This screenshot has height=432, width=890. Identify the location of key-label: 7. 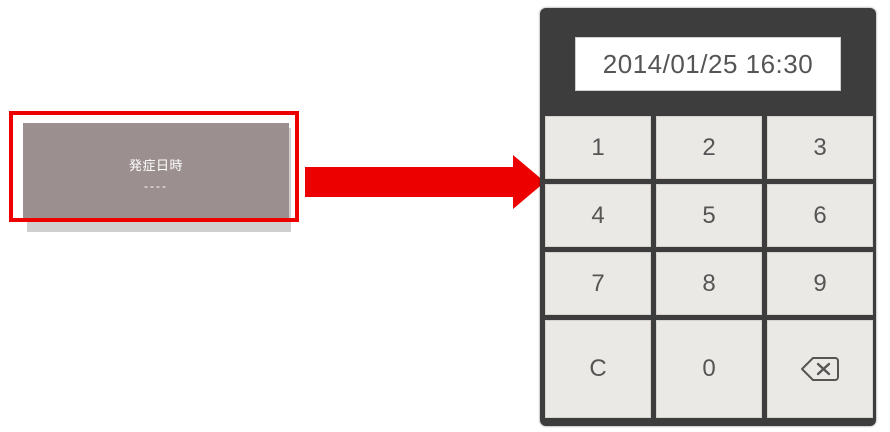
(598, 283).